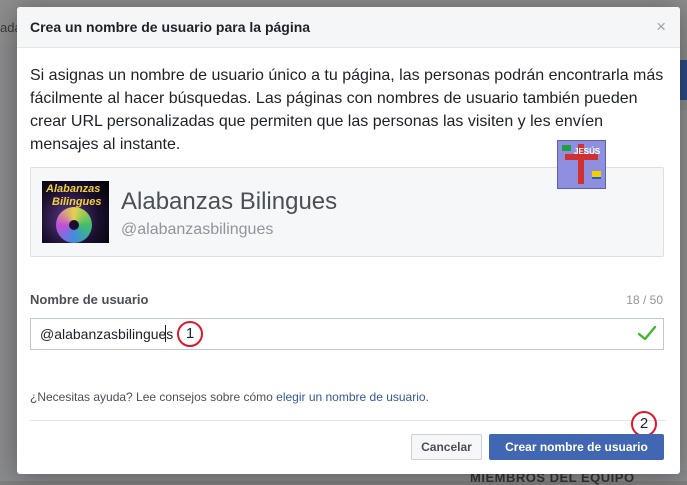 The height and width of the screenshot is (485, 687). Describe the element at coordinates (229, 201) in the screenshot. I see `page-name: Alabanzas Bilingues` at that location.